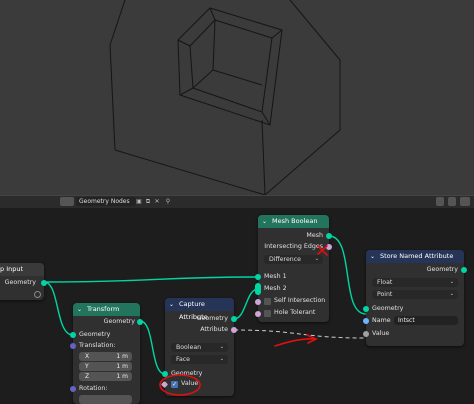  What do you see at coordinates (322, 250) in the screenshot?
I see `red-x-mark` at bounding box center [322, 250].